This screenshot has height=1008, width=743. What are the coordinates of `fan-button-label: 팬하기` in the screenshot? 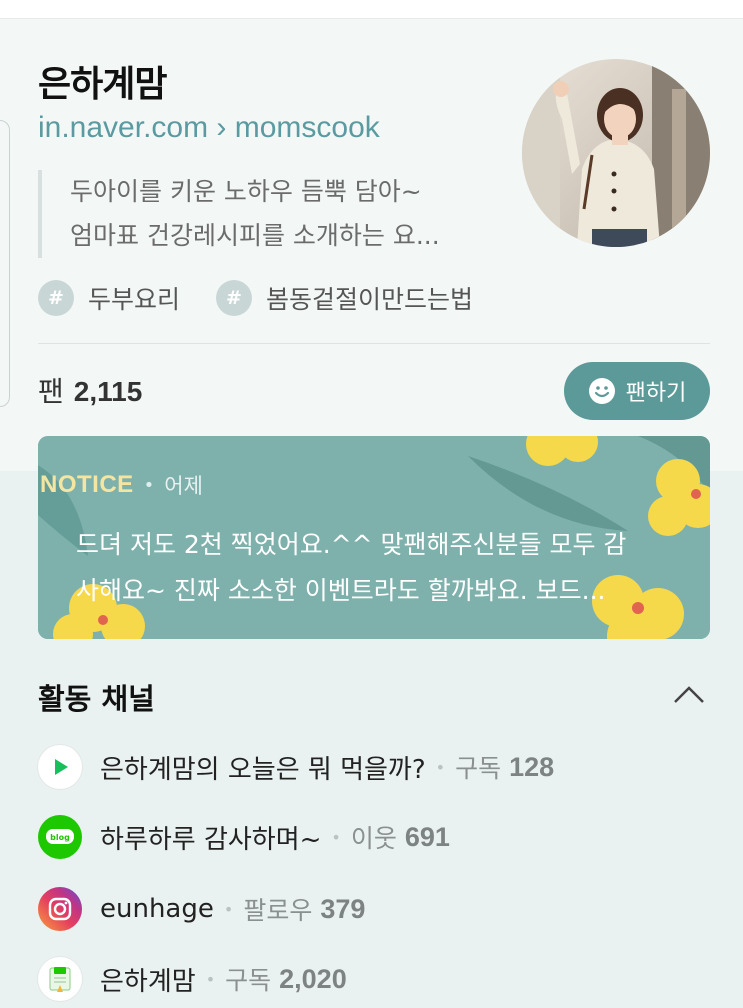 It's located at (656, 393).